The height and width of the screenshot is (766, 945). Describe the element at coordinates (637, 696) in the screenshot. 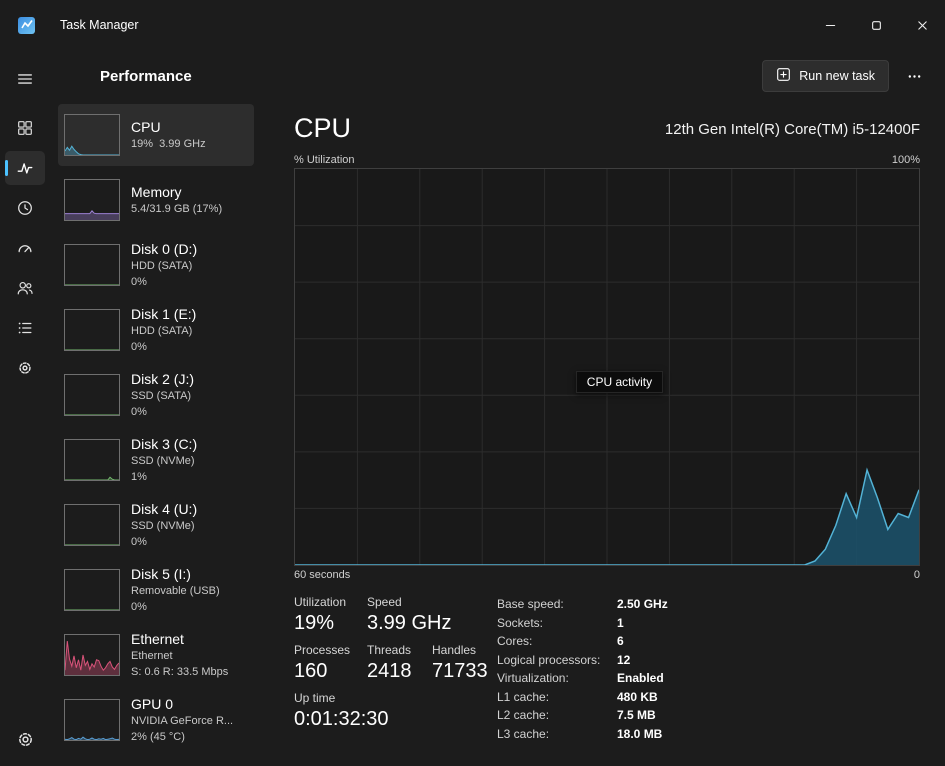

I see `detail-value: 480 KB` at that location.